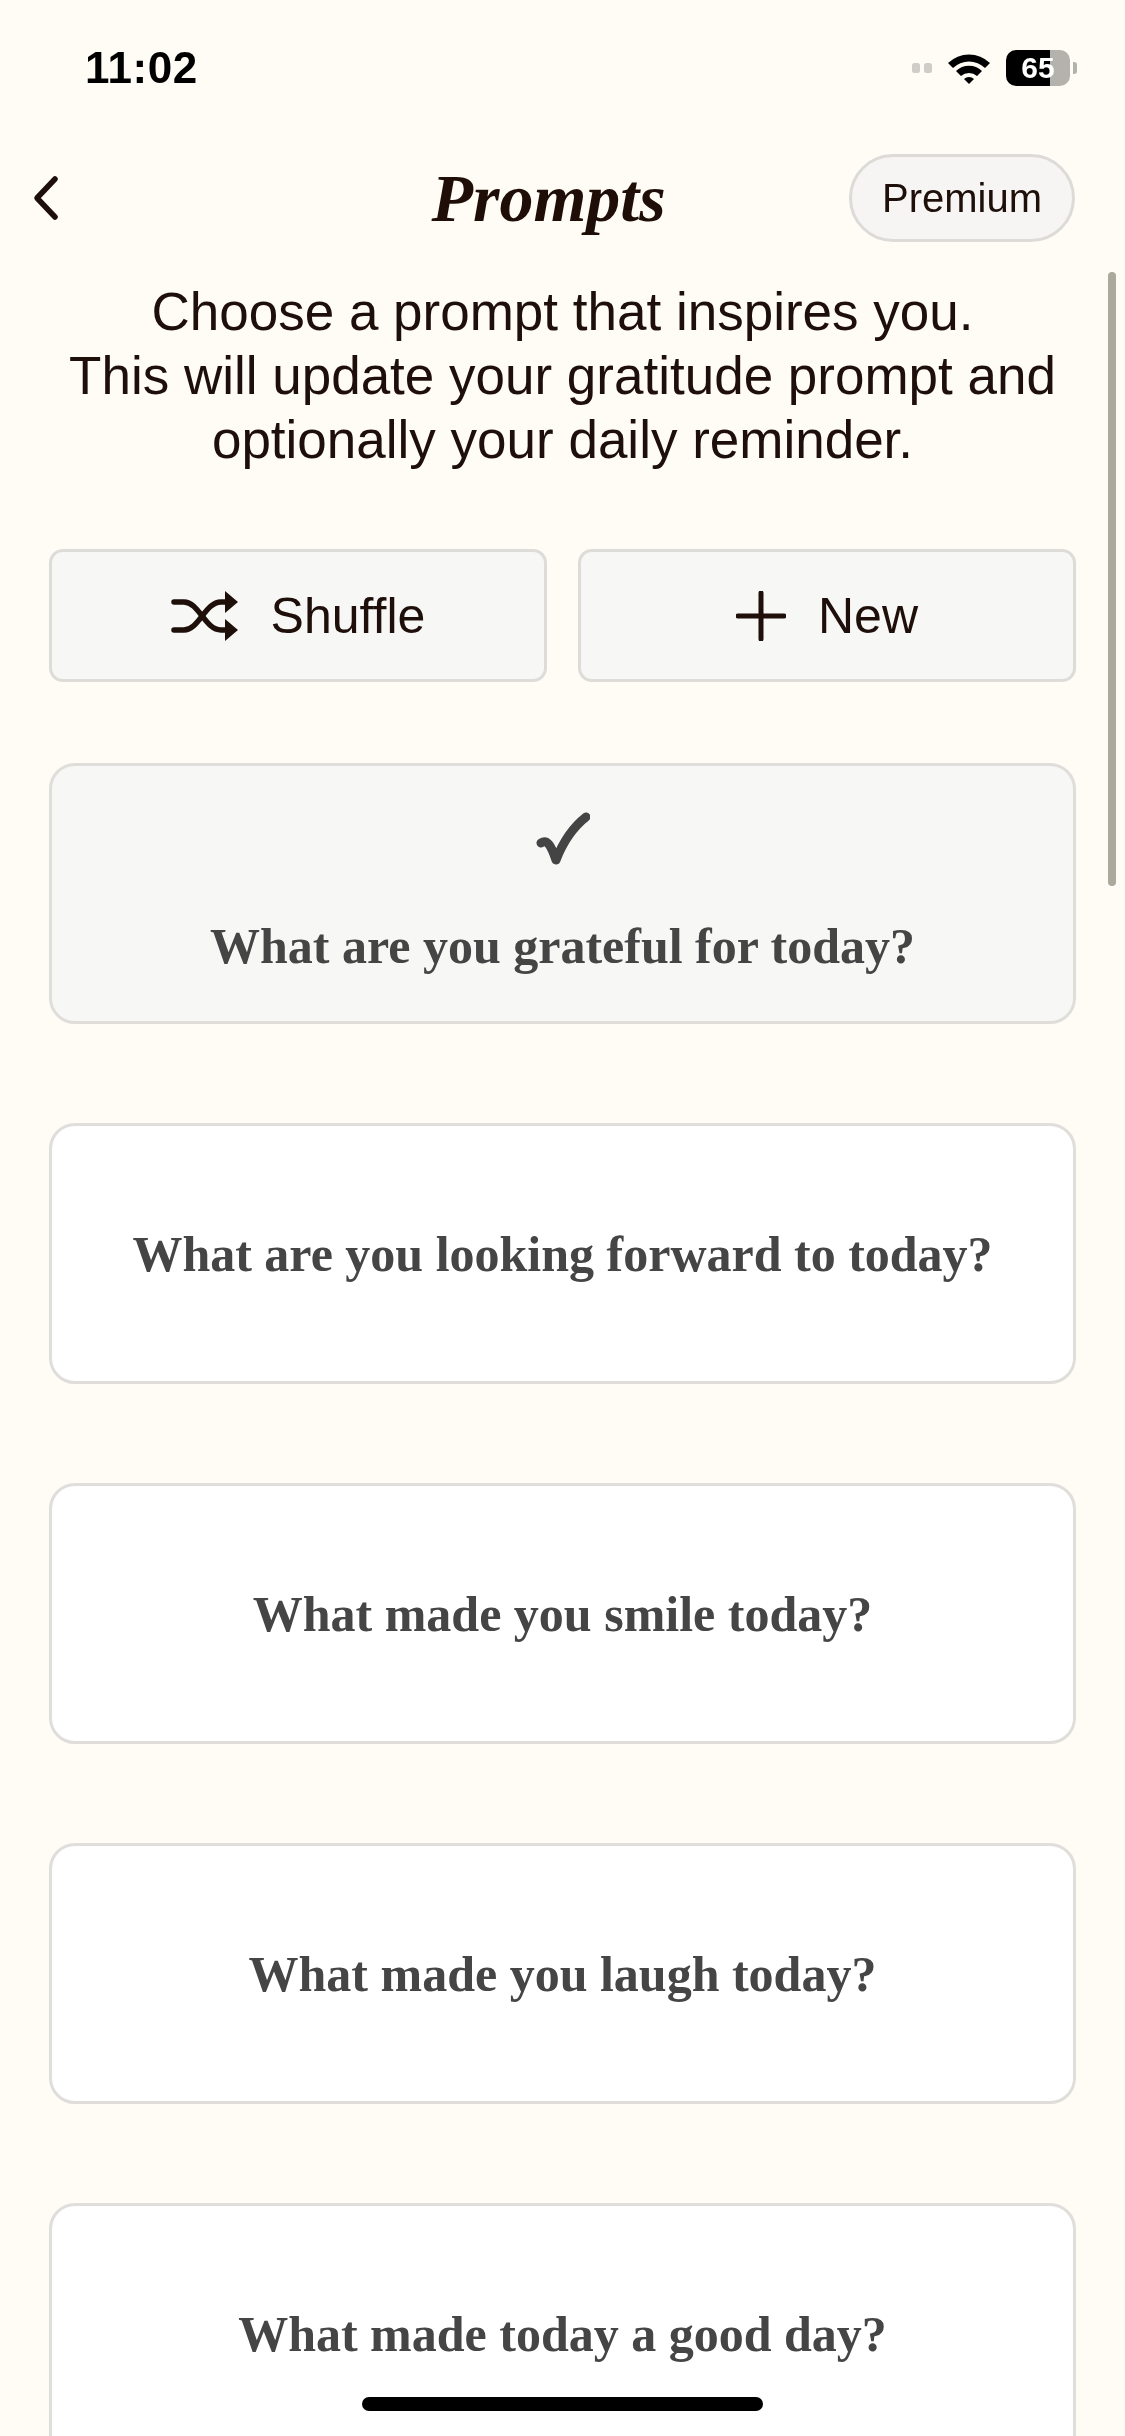  Describe the element at coordinates (961, 198) in the screenshot. I see `premium-button: Premium` at that location.